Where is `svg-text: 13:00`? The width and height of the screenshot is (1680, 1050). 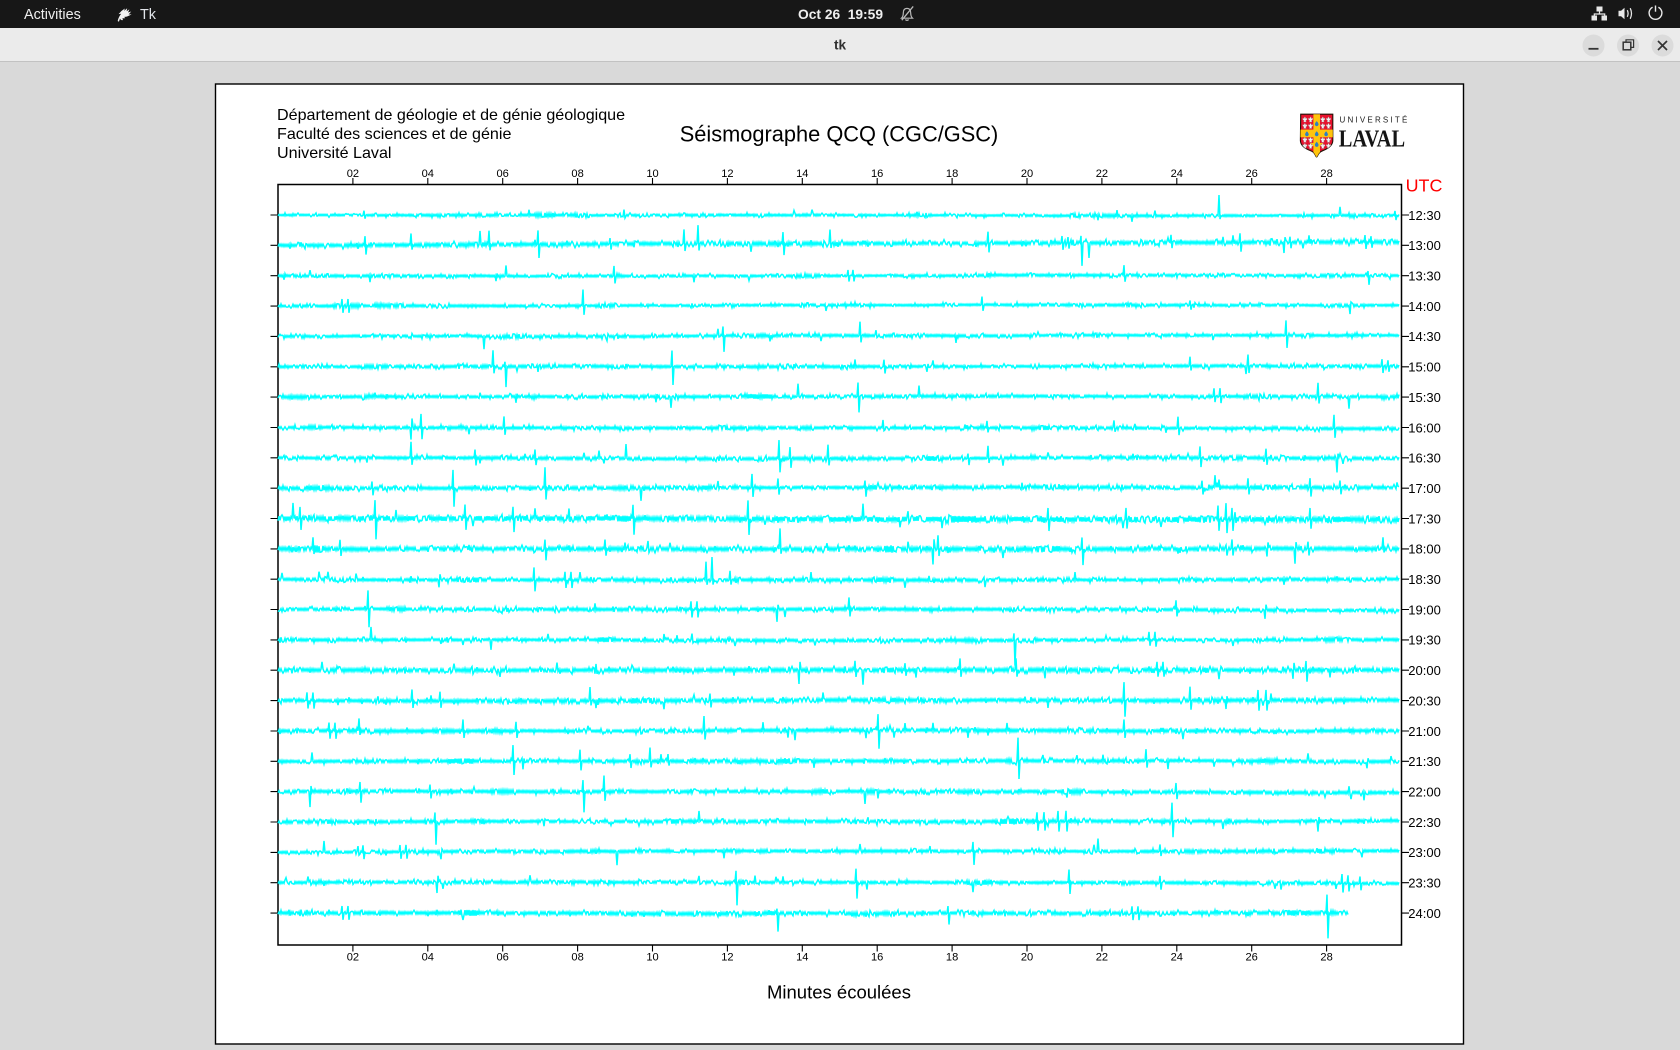
svg-text: 13:00 is located at coordinates (1424, 245).